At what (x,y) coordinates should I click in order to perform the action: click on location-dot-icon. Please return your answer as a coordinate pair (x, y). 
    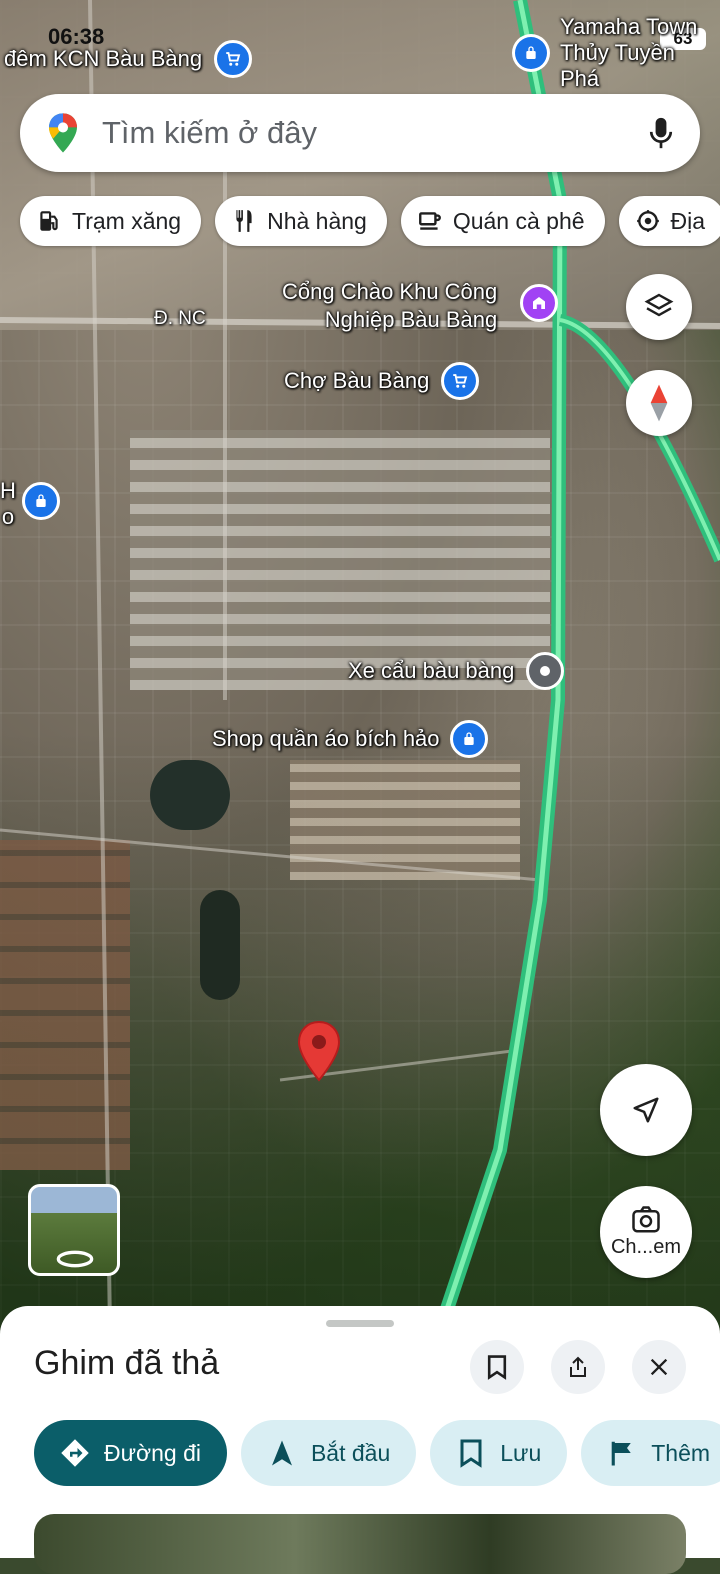
    Looking at the image, I should click on (545, 671).